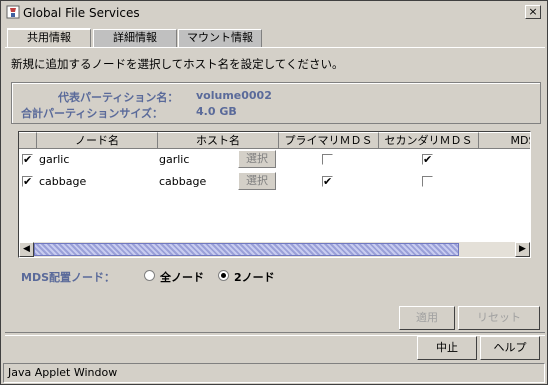 This screenshot has width=548, height=385. What do you see at coordinates (246, 249) in the screenshot?
I see `scroll-thumb` at bounding box center [246, 249].